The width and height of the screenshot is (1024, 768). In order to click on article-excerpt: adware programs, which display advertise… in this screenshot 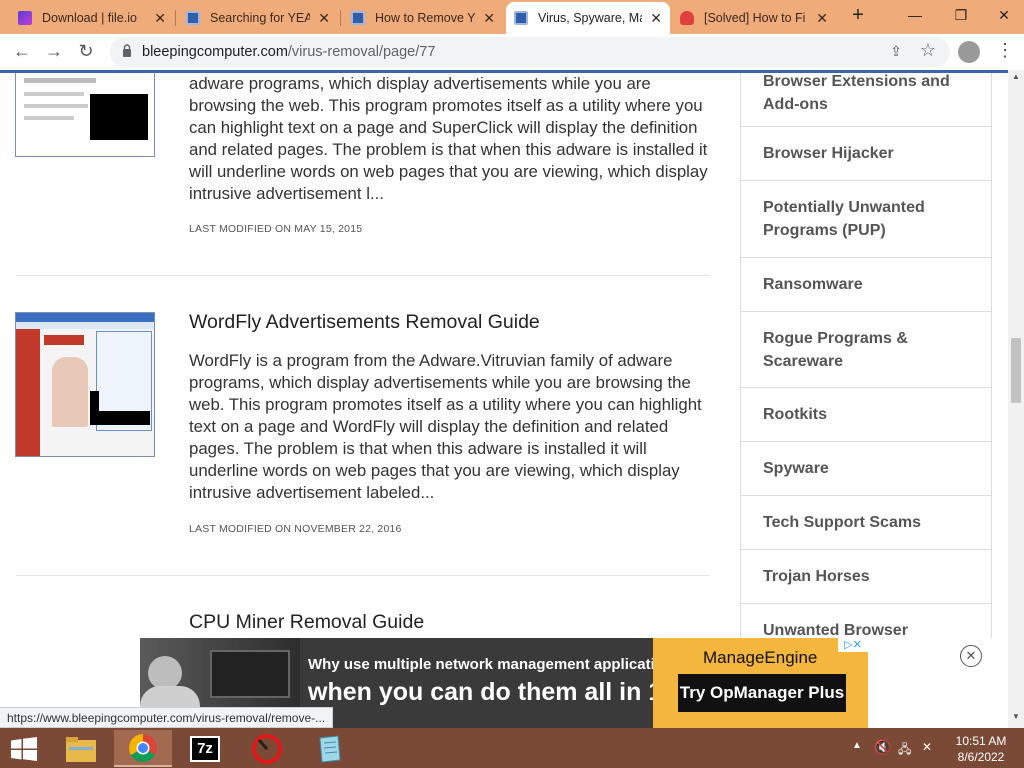, I will do `click(448, 138)`.